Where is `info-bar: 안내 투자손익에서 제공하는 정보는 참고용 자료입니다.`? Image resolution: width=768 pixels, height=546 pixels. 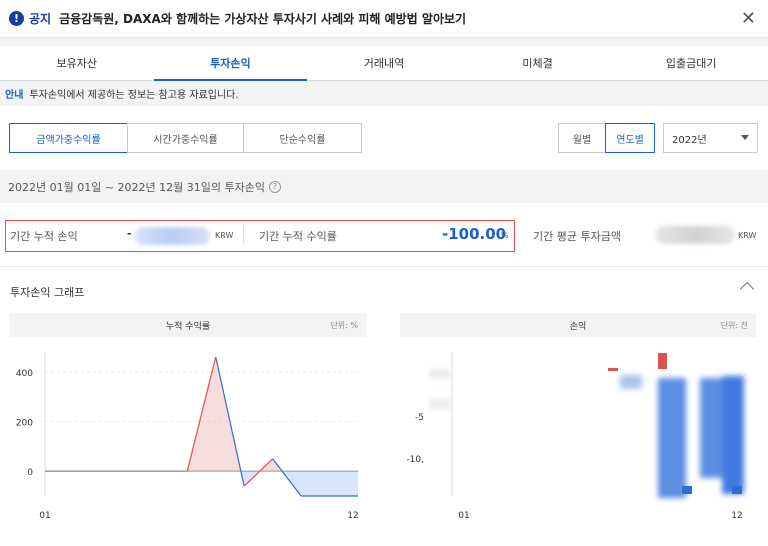
info-bar: 안내 투자손익에서 제공하는 정보는 참고용 자료입니다. is located at coordinates (384, 93).